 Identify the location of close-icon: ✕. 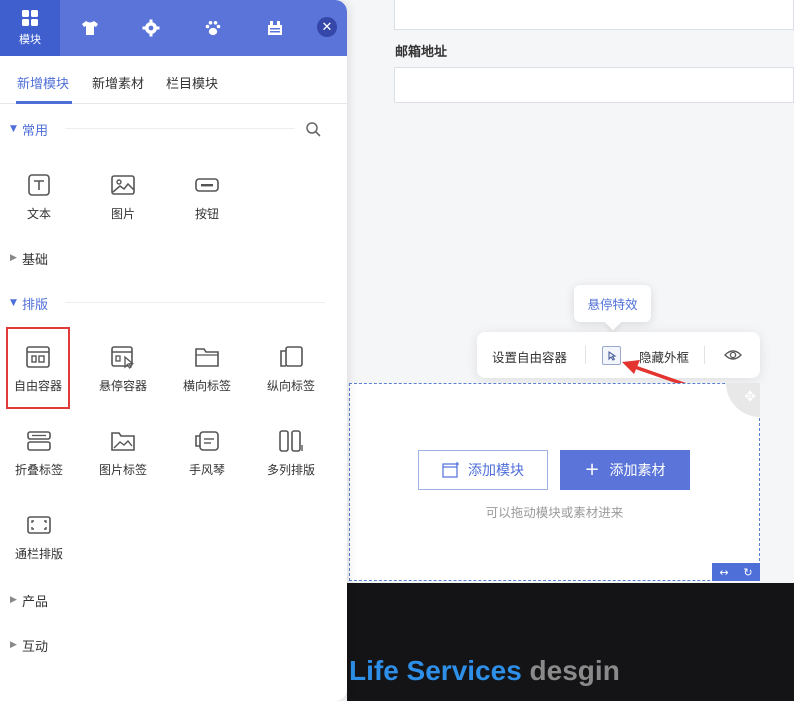
(327, 27).